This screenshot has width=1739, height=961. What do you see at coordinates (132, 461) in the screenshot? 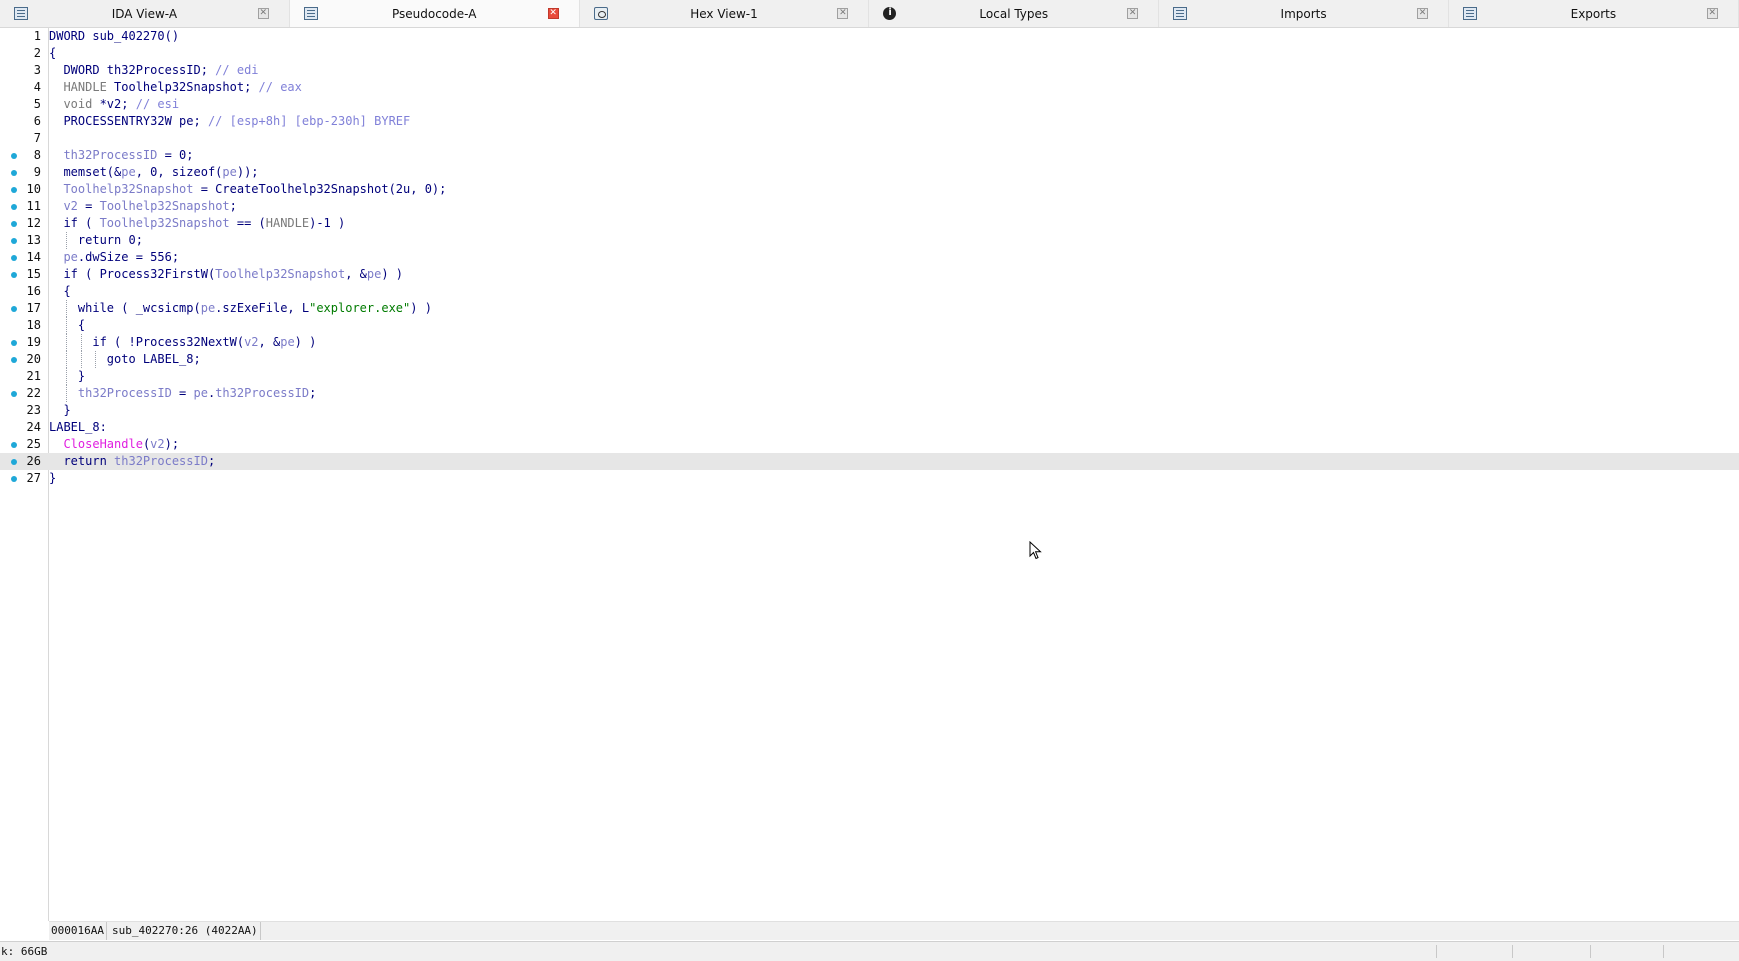
I see `code-text: return th32ProcessID;` at bounding box center [132, 461].